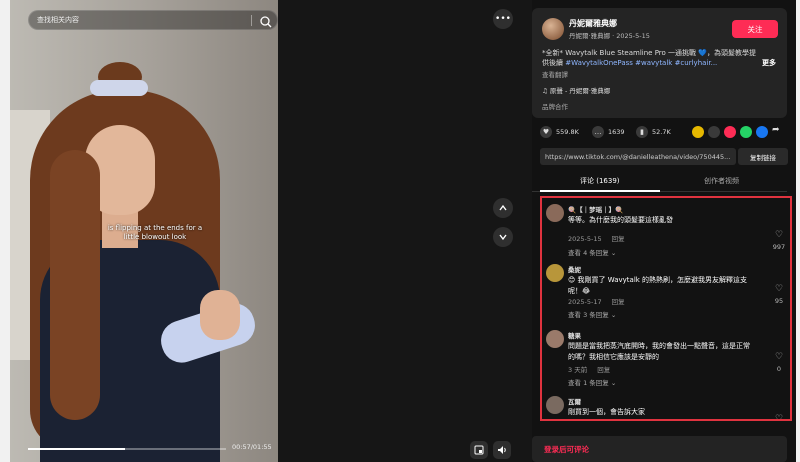 Image resolution: width=800 pixels, height=462 pixels. What do you see at coordinates (600, 191) in the screenshot?
I see `active-tab-indicator` at bounding box center [600, 191].